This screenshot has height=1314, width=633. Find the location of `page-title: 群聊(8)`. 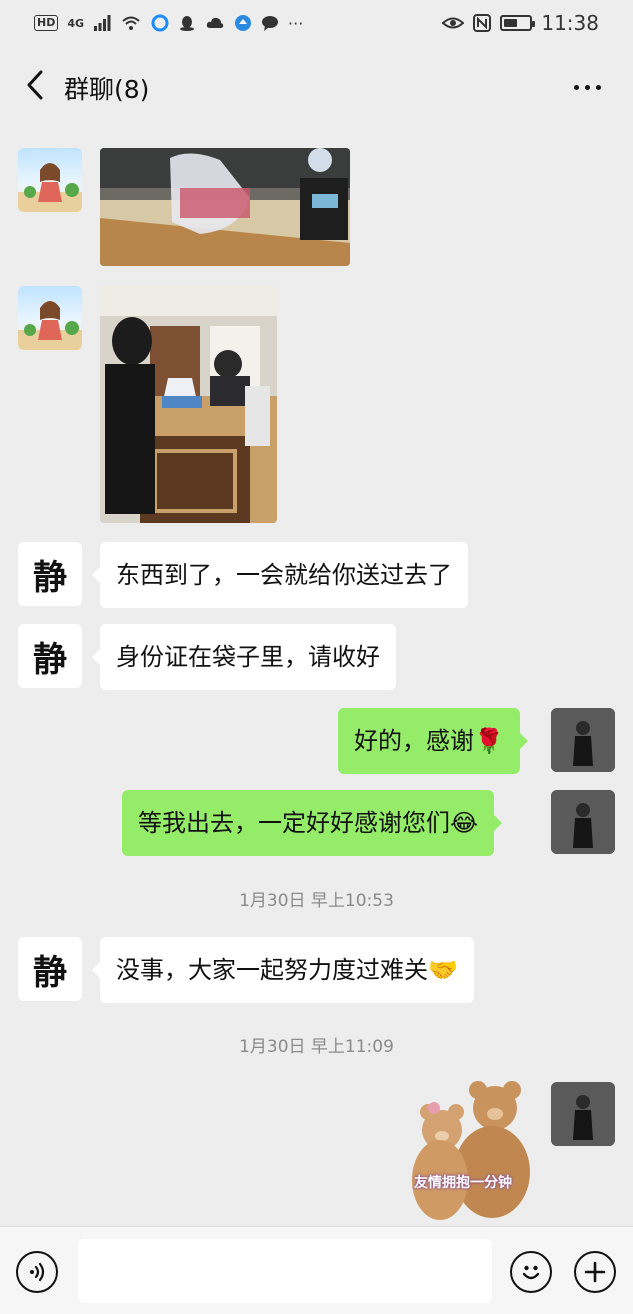

page-title: 群聊(8) is located at coordinates (107, 89).